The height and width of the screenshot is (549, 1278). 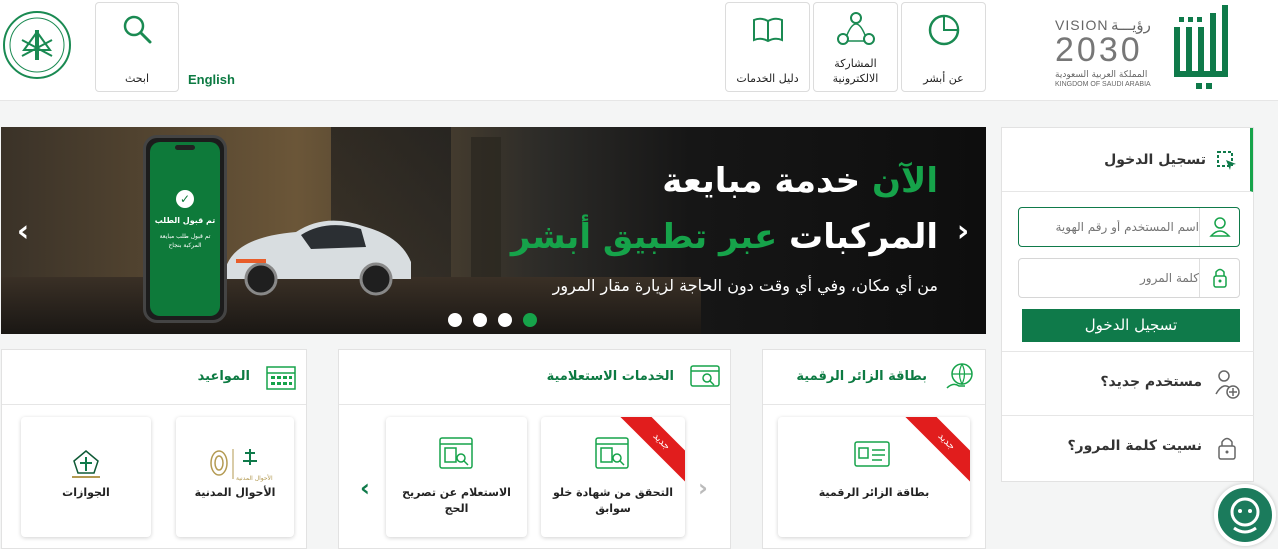 What do you see at coordinates (86, 464) in the screenshot?
I see `passports-emblem` at bounding box center [86, 464].